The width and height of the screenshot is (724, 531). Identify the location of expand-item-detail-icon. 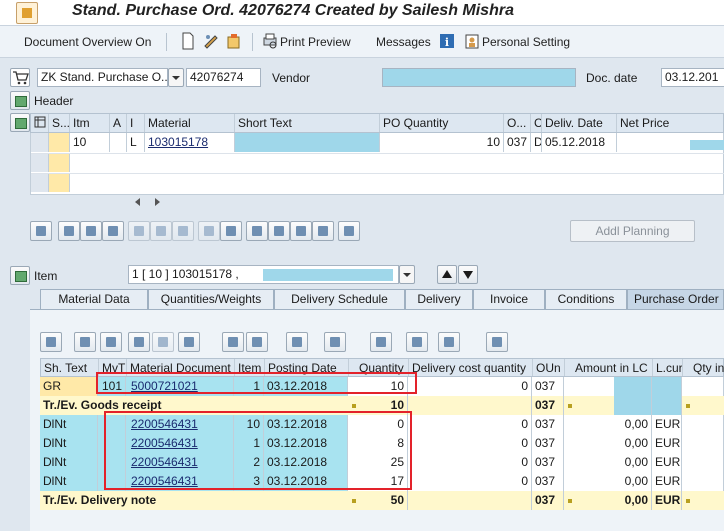
(20, 275).